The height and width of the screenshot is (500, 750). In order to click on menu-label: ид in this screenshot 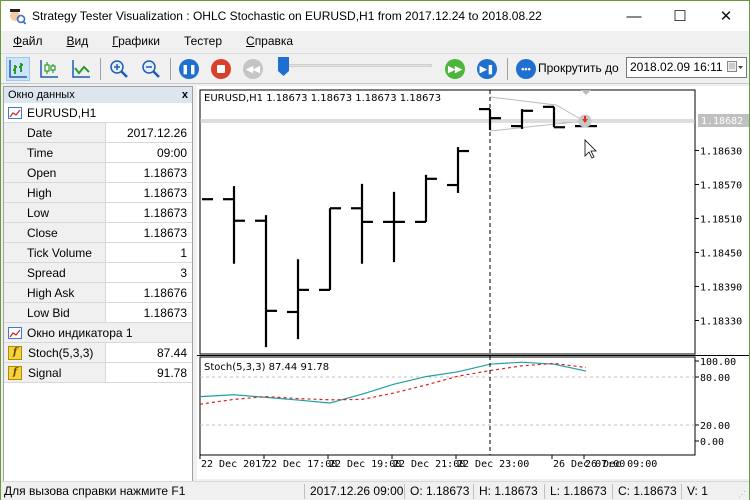, I will do `click(81, 41)`.